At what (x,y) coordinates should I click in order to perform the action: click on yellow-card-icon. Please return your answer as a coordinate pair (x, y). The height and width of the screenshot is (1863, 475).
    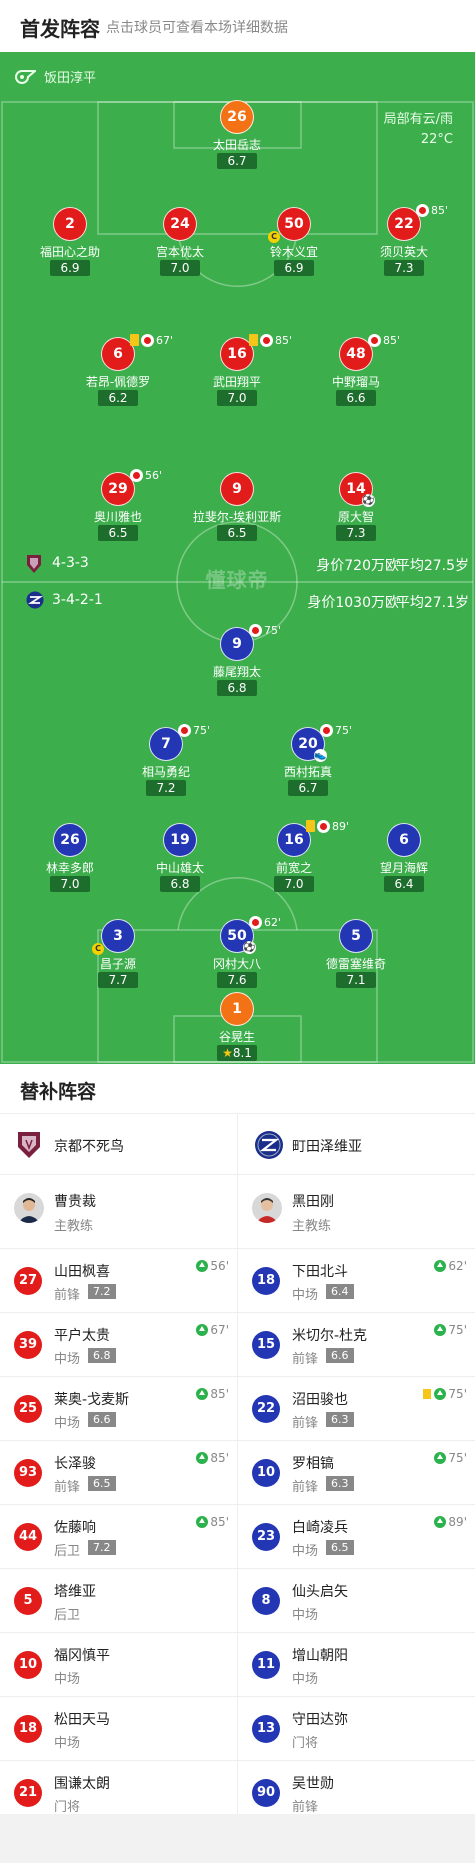
    Looking at the image, I should click on (134, 340).